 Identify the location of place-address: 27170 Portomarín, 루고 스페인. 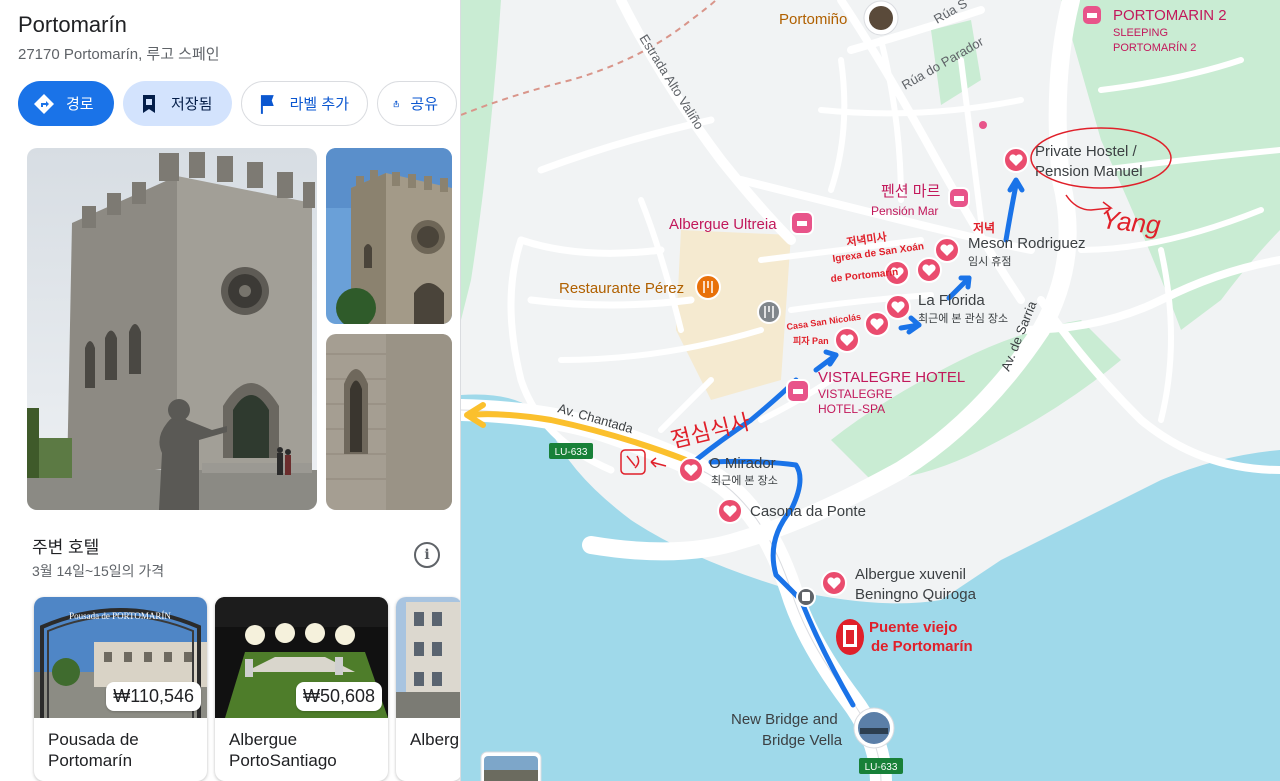
(119, 54).